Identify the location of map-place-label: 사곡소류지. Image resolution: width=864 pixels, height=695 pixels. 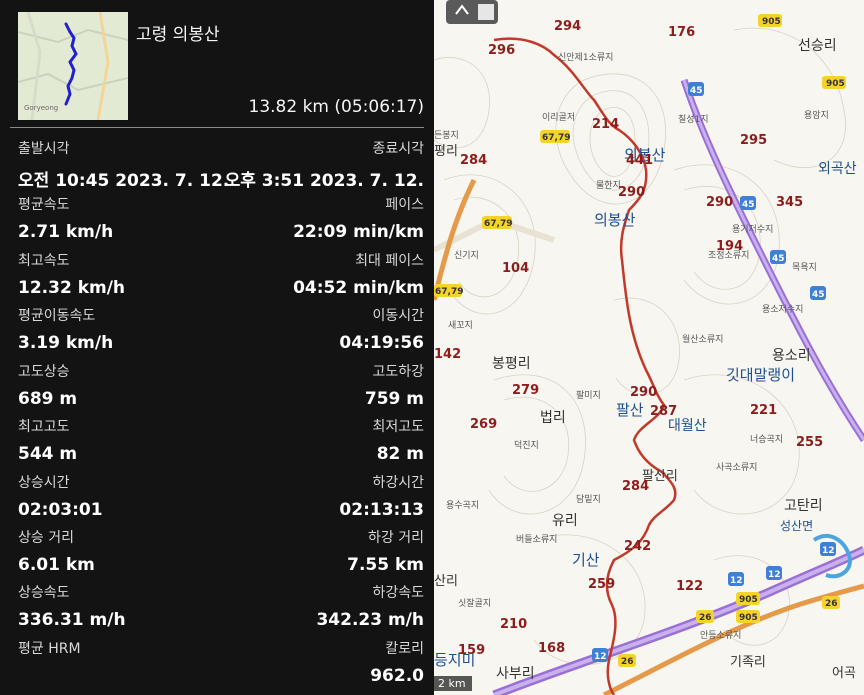
(736, 467).